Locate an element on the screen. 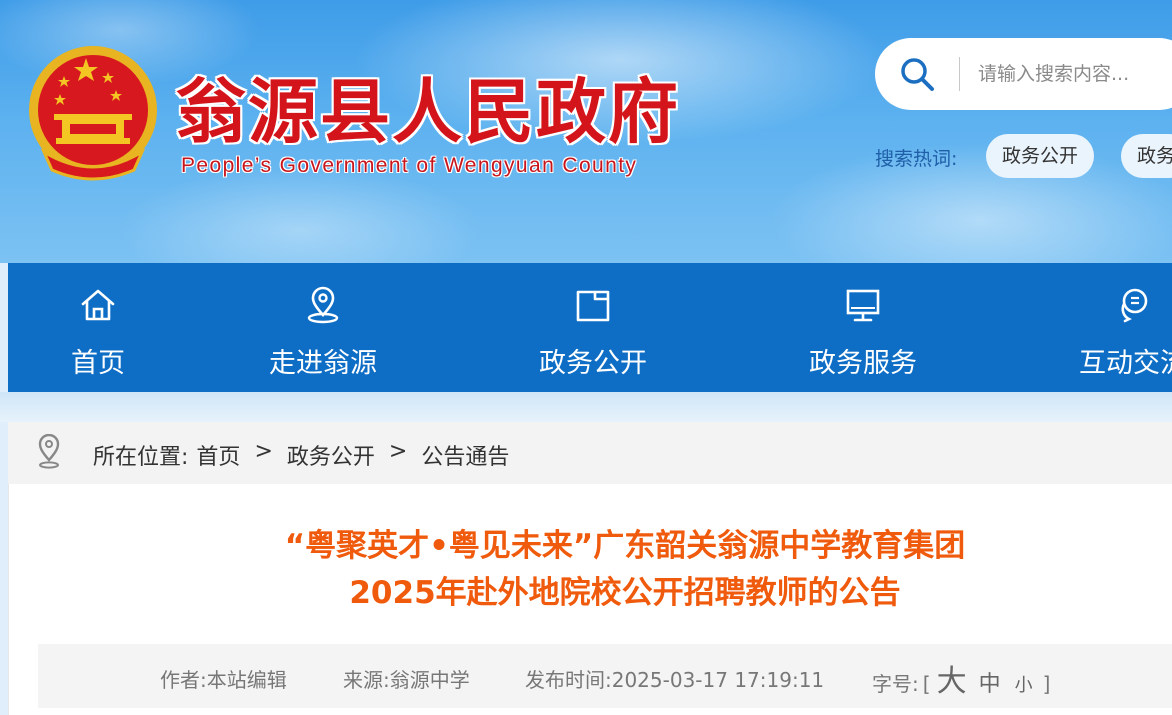  article-published: 发布时间:2025-03-17 17:19:11 is located at coordinates (675, 680).